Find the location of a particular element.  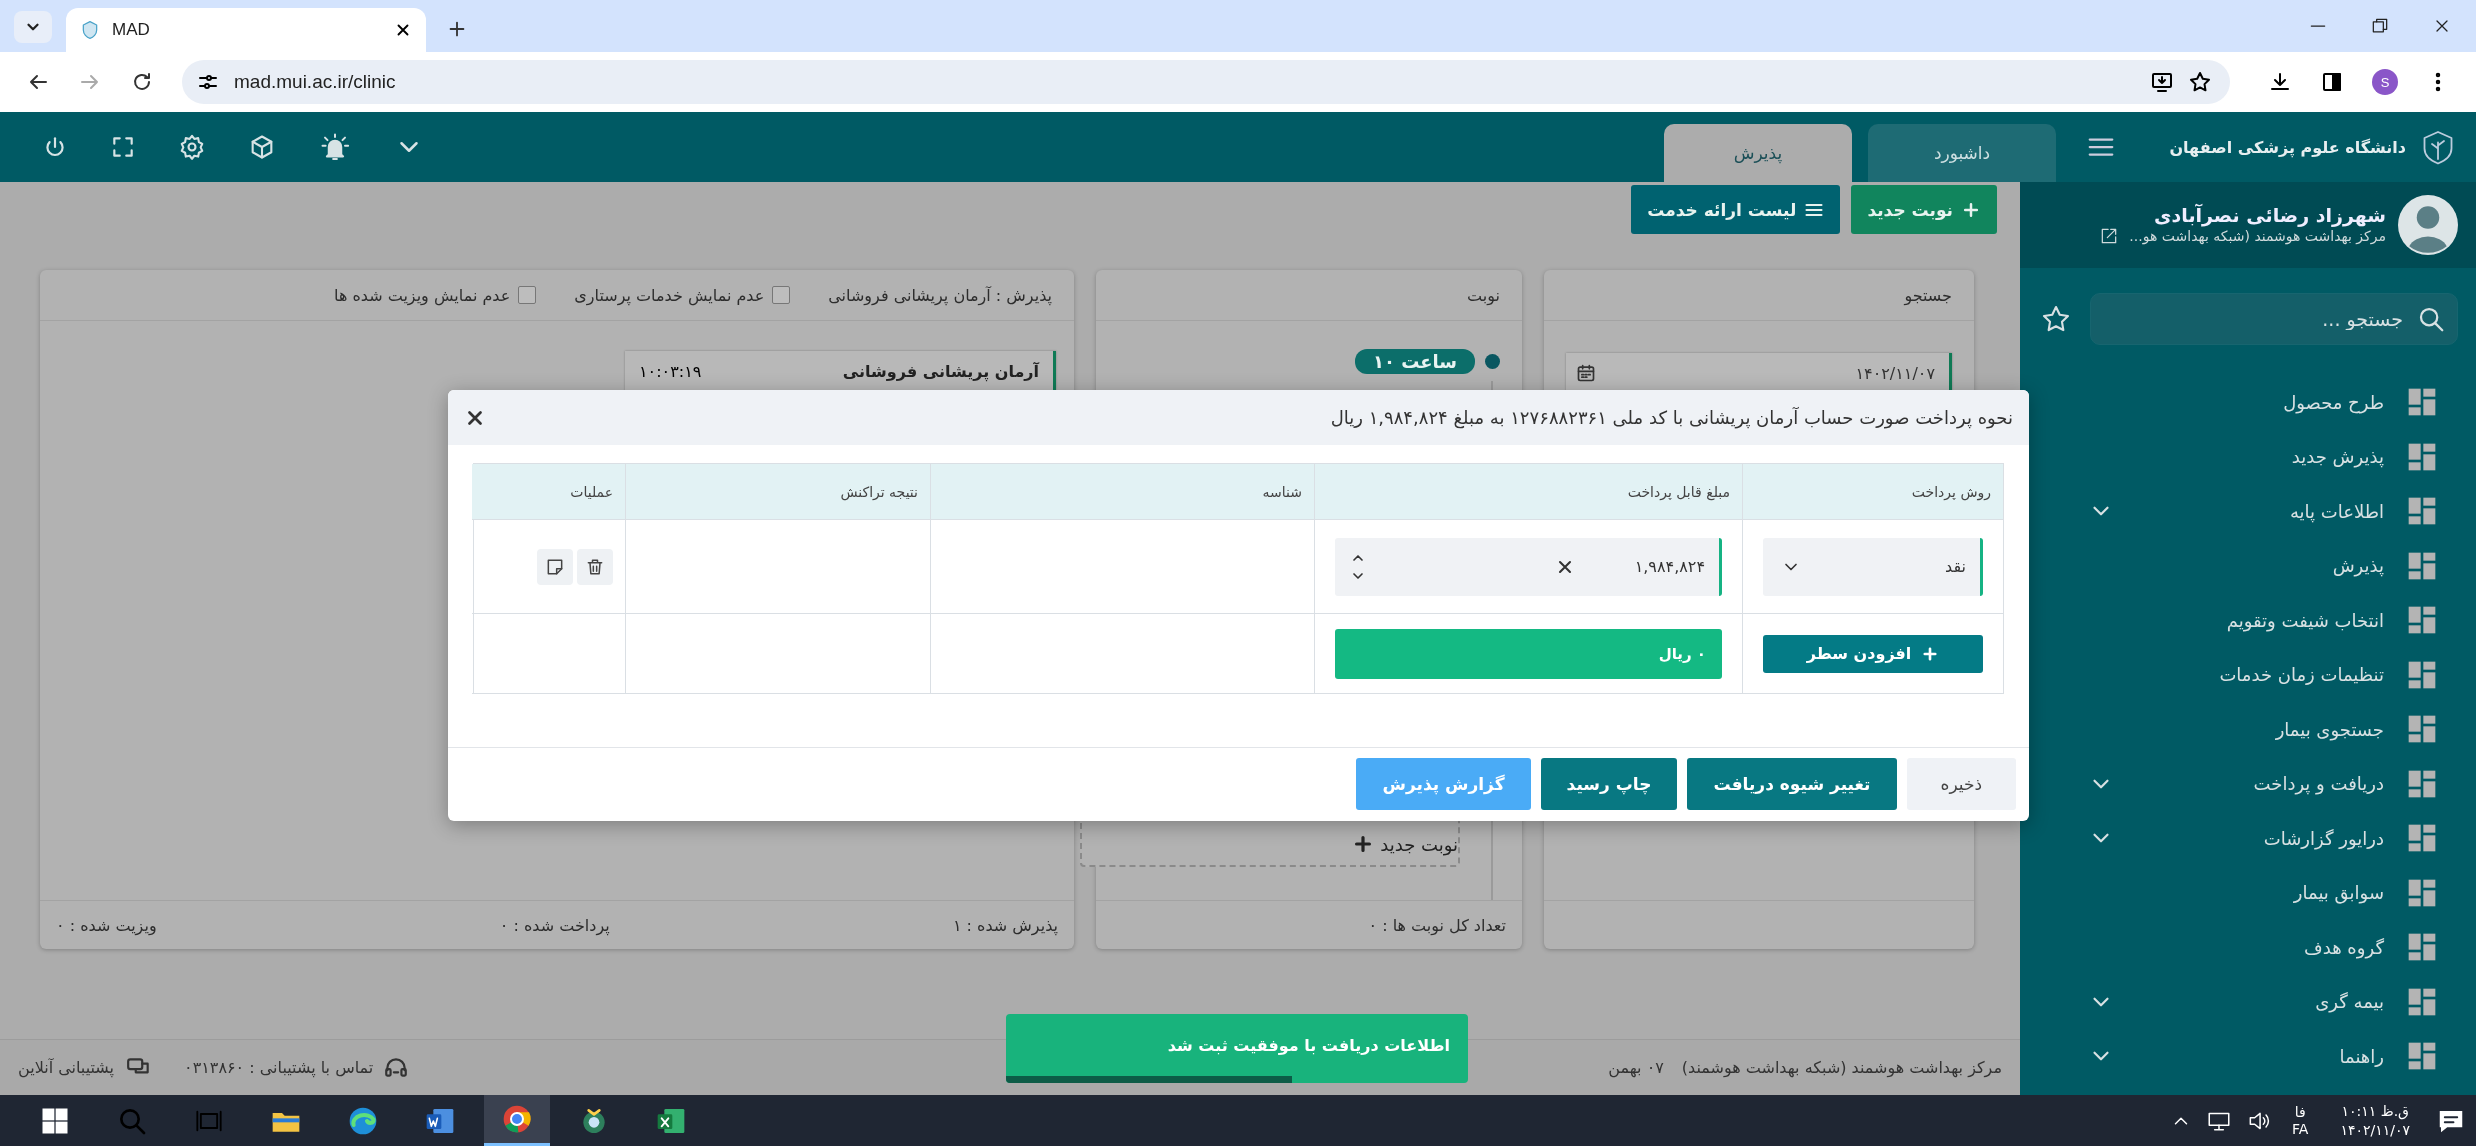

date-field: ۱۴۰۲/۱۱/۰۷ is located at coordinates (1759, 373).